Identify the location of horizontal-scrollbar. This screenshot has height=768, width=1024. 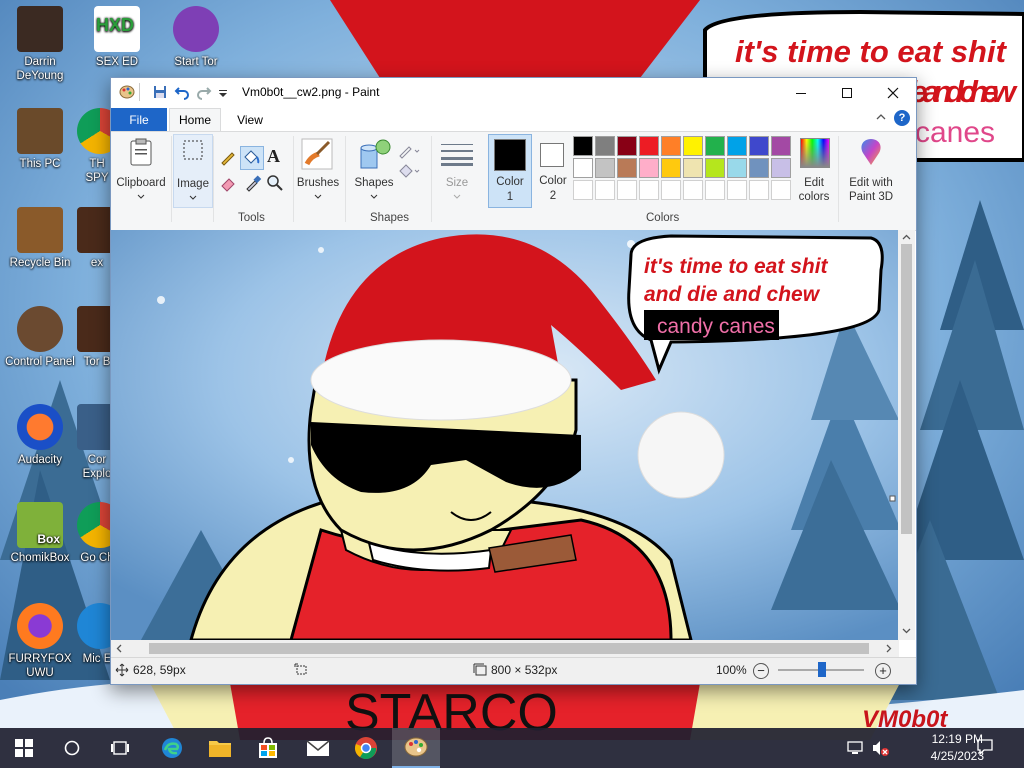
(505, 648).